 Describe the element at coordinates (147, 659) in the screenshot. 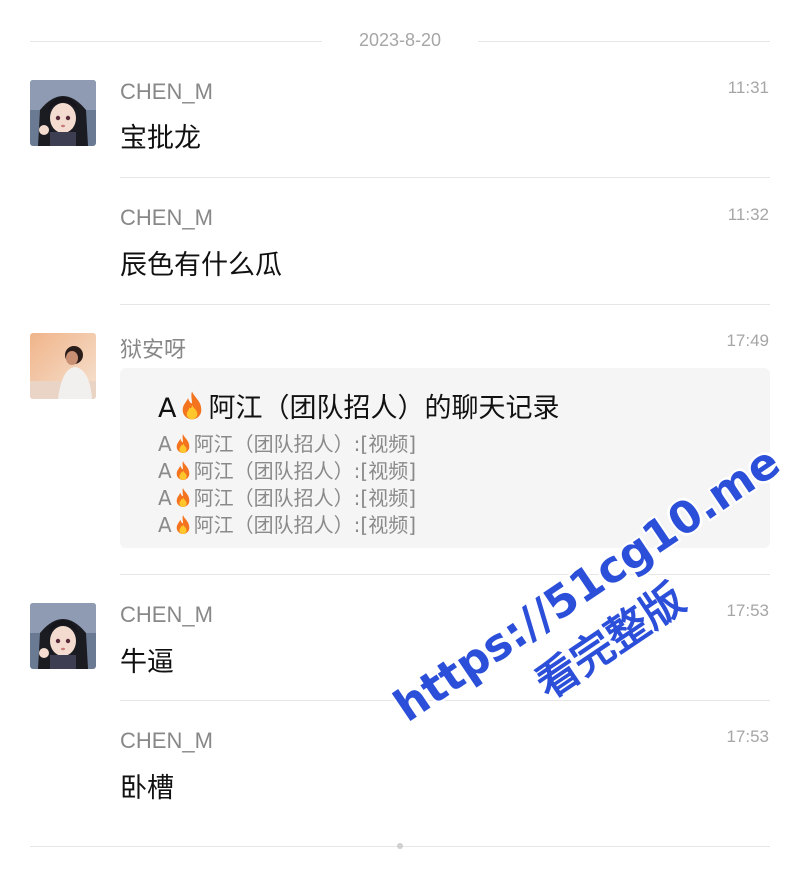

I see `message-text: 牛逼` at that location.